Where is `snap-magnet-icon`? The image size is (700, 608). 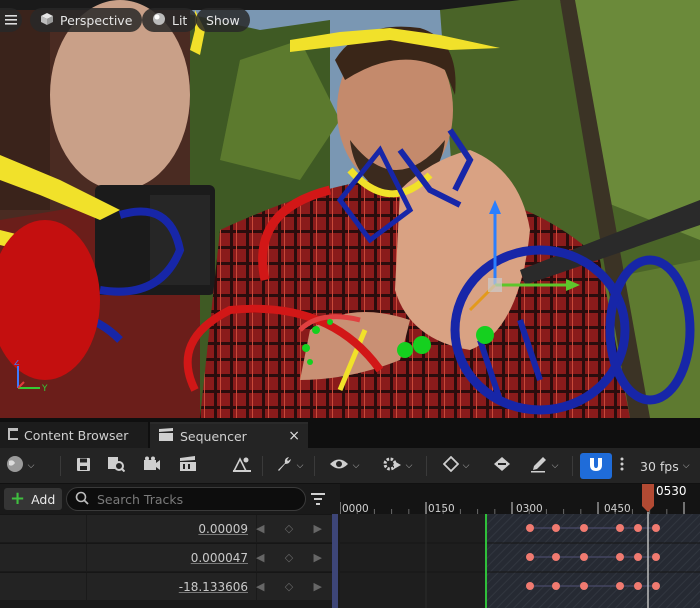
snap-magnet-icon is located at coordinates (596, 466).